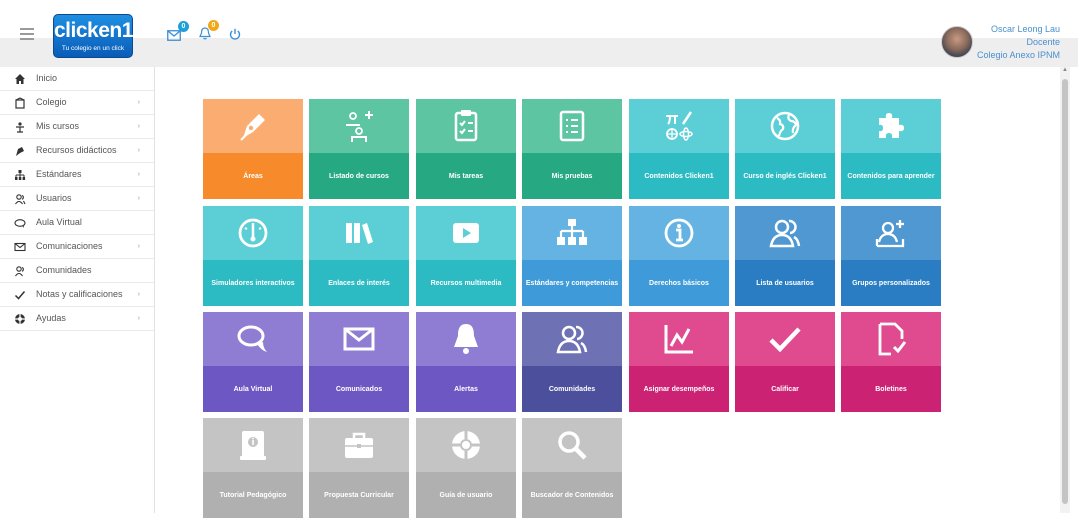  What do you see at coordinates (359, 256) in the screenshot?
I see `tile-enlaces-de-interes: Enlaces de interés` at bounding box center [359, 256].